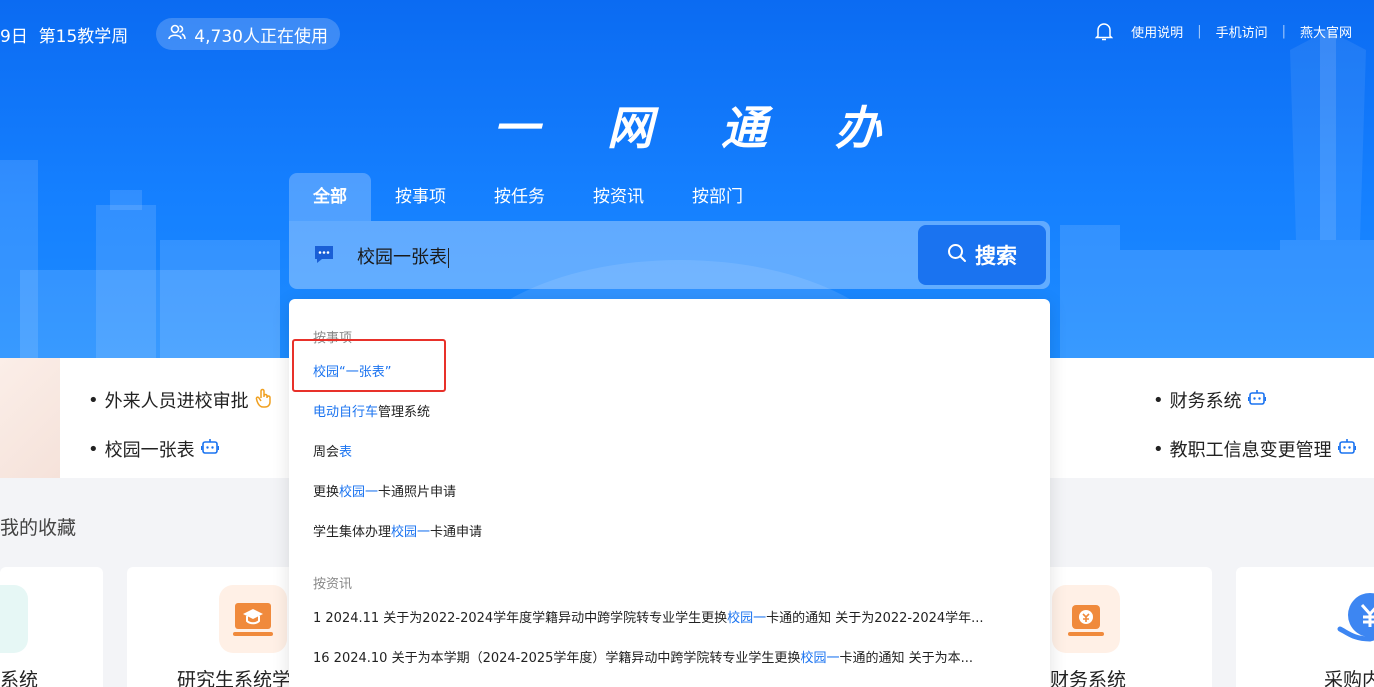 Image resolution: width=1374 pixels, height=687 pixels. What do you see at coordinates (253, 619) in the screenshot?
I see `graduate-system-icon` at bounding box center [253, 619].